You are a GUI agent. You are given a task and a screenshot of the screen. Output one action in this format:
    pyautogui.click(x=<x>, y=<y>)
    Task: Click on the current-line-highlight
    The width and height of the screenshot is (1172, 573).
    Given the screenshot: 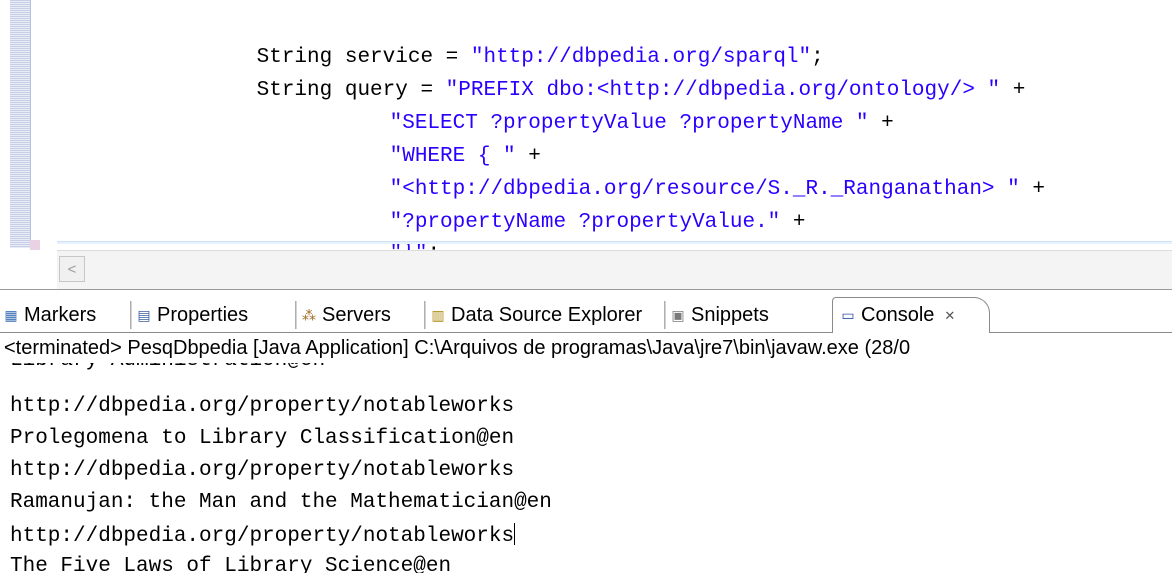 What is the action you would take?
    pyautogui.click(x=614, y=242)
    